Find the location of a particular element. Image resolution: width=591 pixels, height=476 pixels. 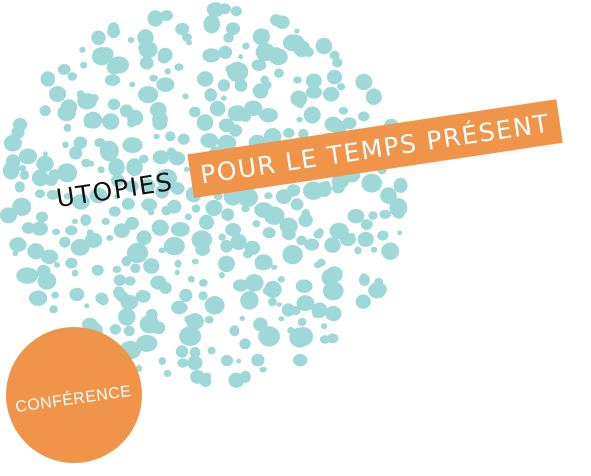

title-word: UTOPIES is located at coordinates (115, 190).